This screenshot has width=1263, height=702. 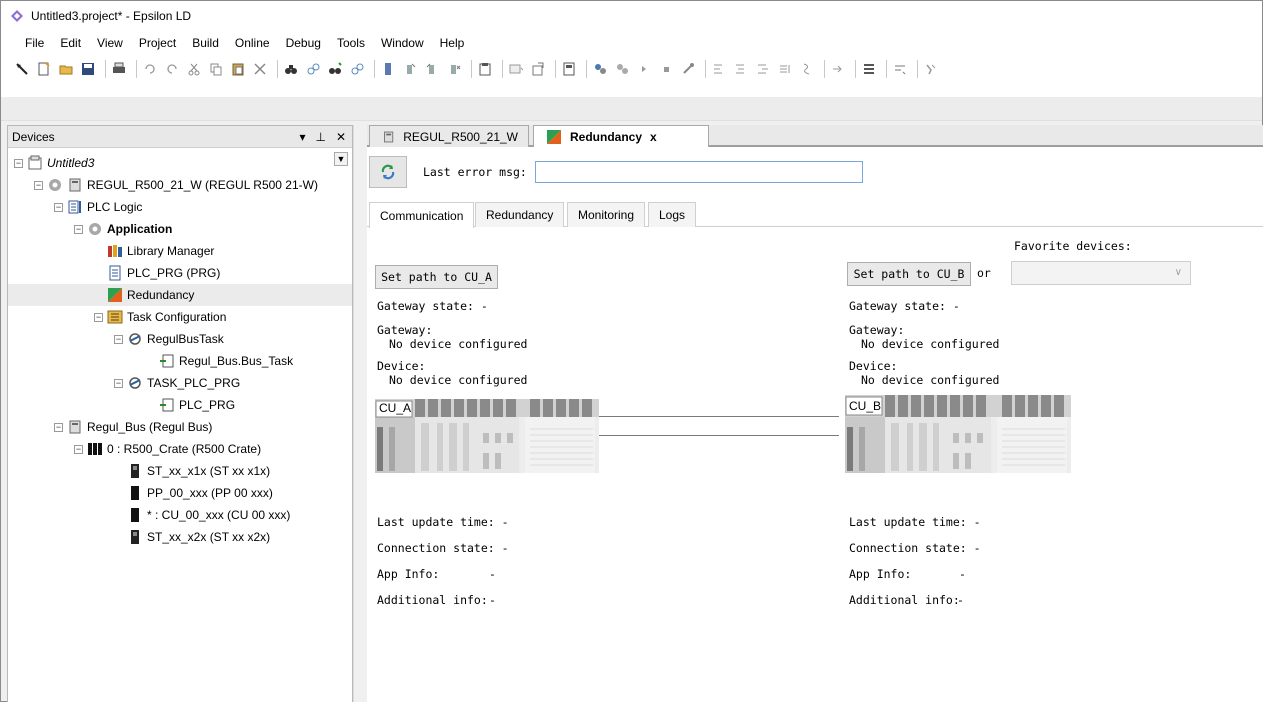 What do you see at coordinates (22, 69) in the screenshot?
I see `pointer-icon` at bounding box center [22, 69].